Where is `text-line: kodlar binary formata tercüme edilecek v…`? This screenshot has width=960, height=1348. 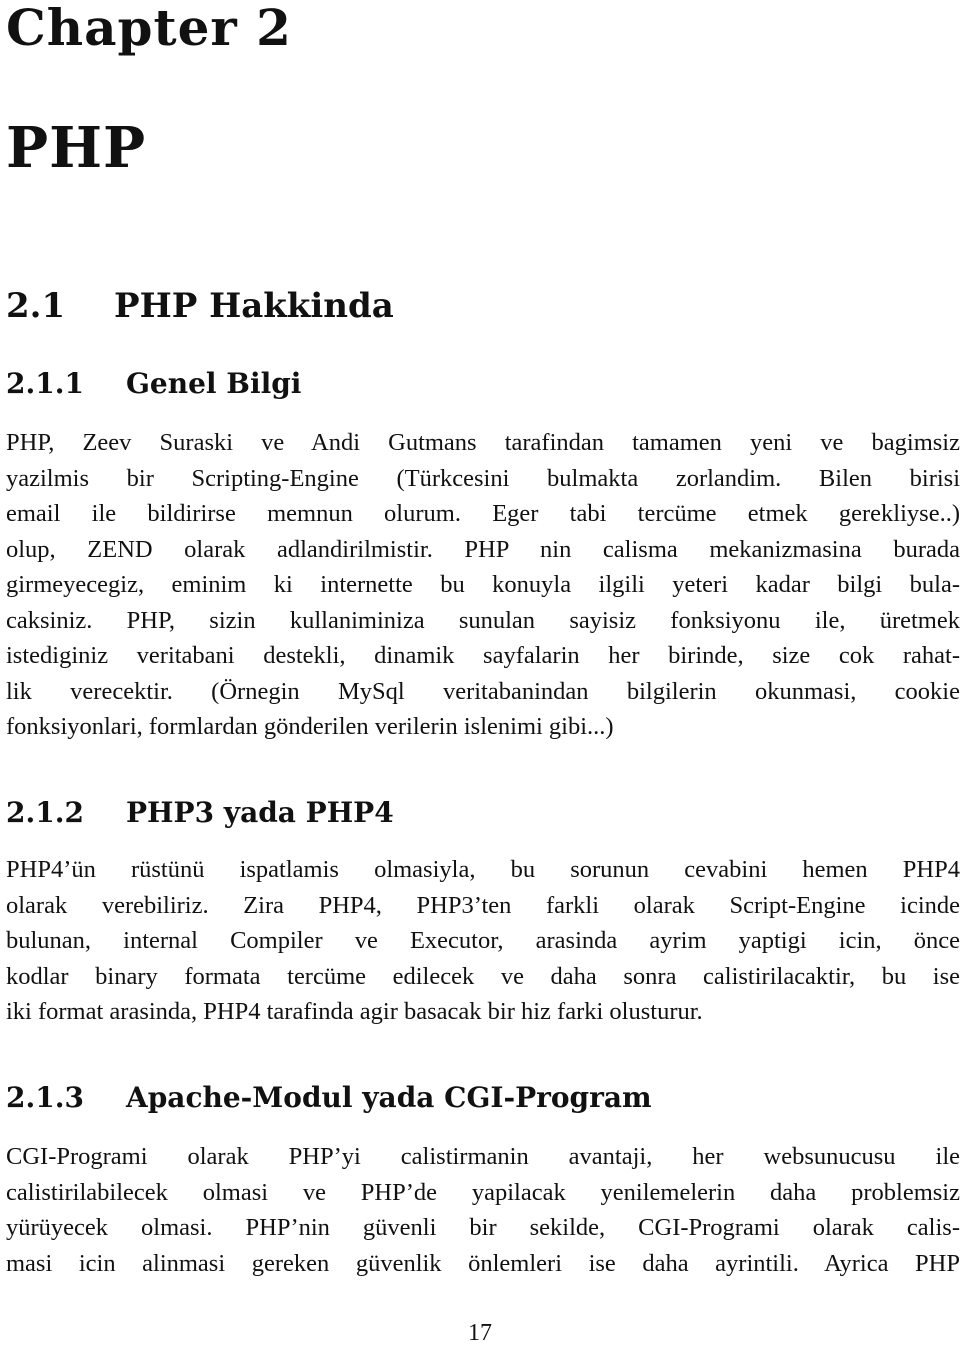 text-line: kodlar binary formata tercüme edilecek v… is located at coordinates (483, 976).